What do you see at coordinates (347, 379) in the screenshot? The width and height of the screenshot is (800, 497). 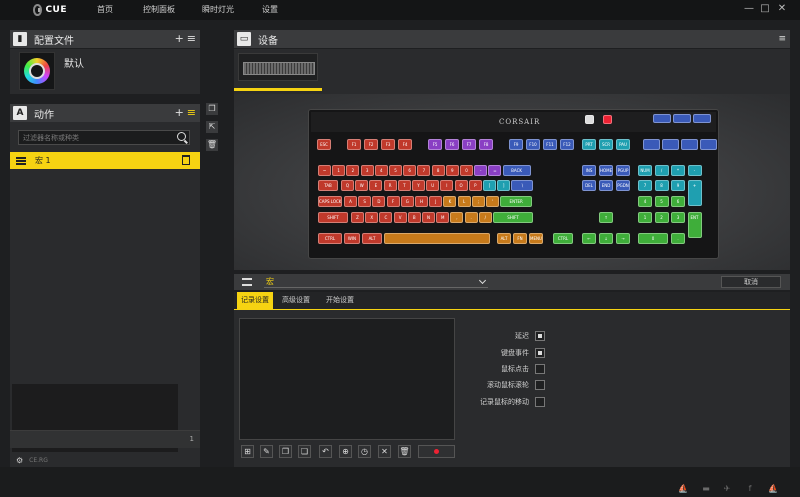 I see `macro-record-list` at bounding box center [347, 379].